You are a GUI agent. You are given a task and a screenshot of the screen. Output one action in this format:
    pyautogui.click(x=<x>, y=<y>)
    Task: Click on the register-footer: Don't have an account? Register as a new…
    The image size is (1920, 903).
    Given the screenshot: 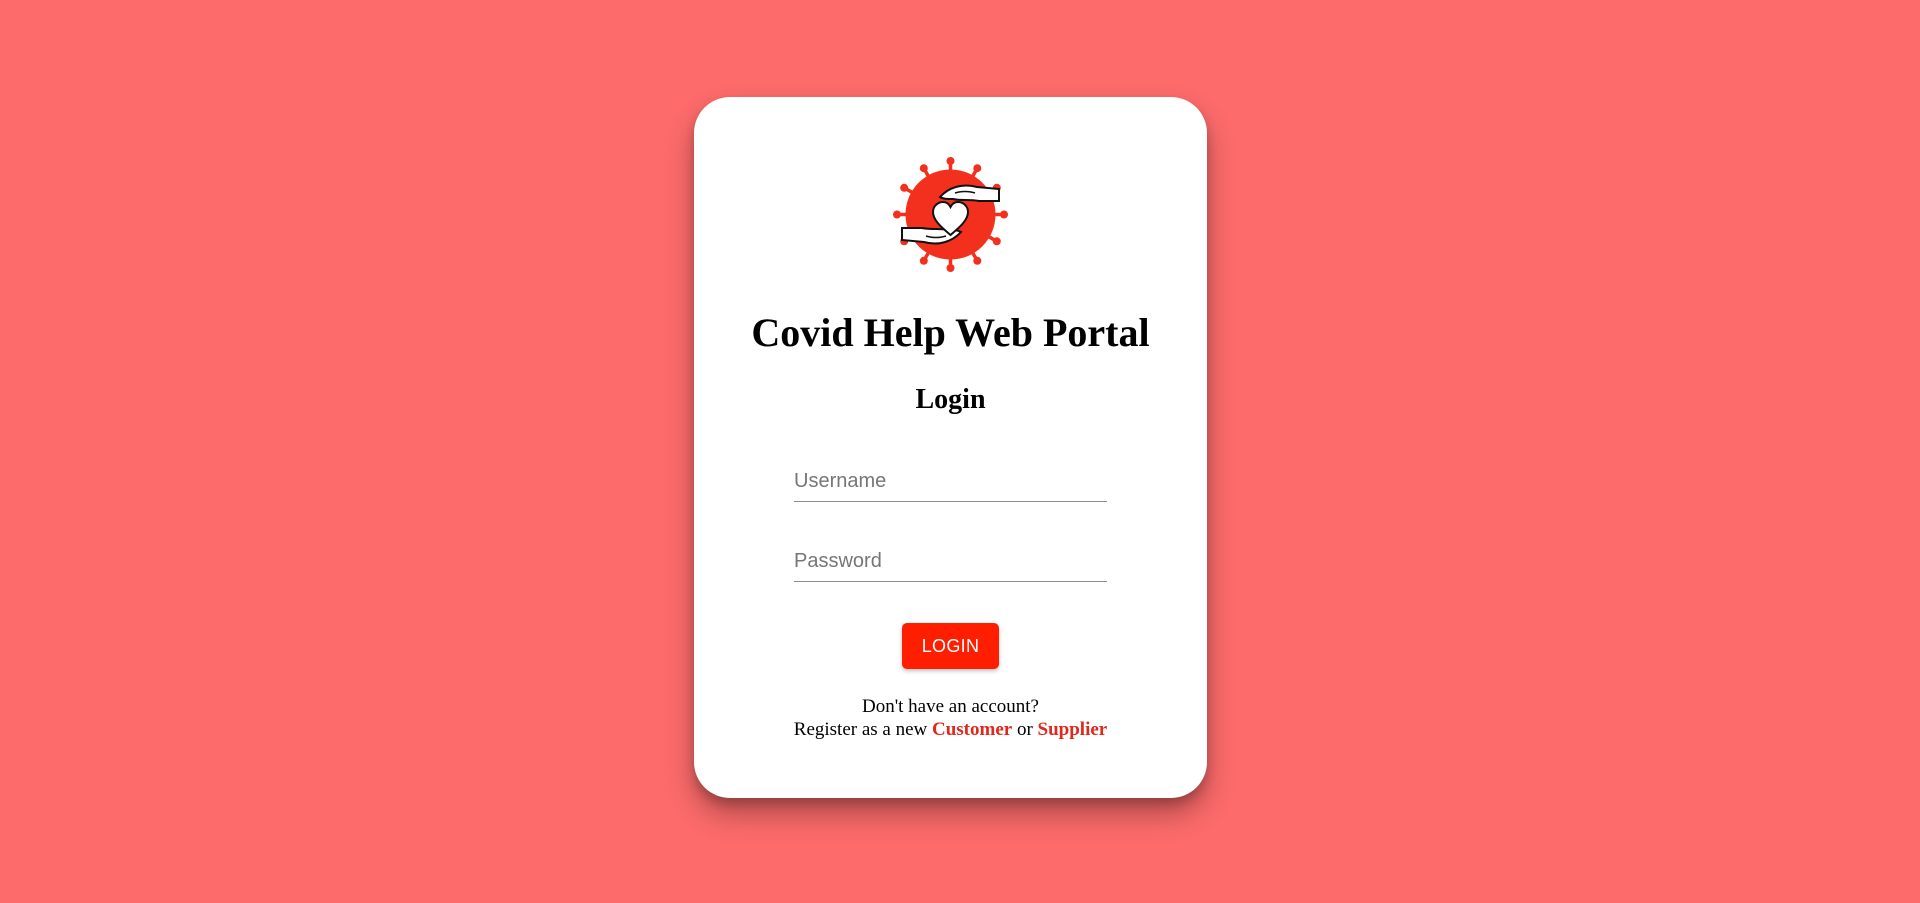 What is the action you would take?
    pyautogui.click(x=950, y=718)
    